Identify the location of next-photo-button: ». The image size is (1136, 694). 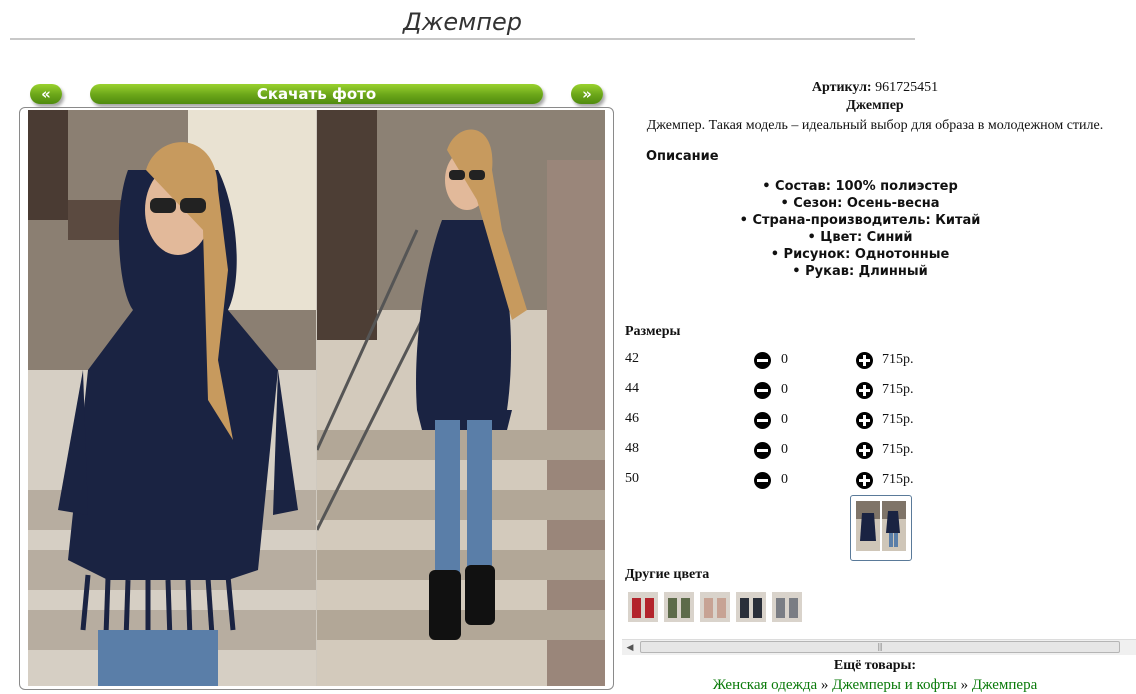
(587, 94).